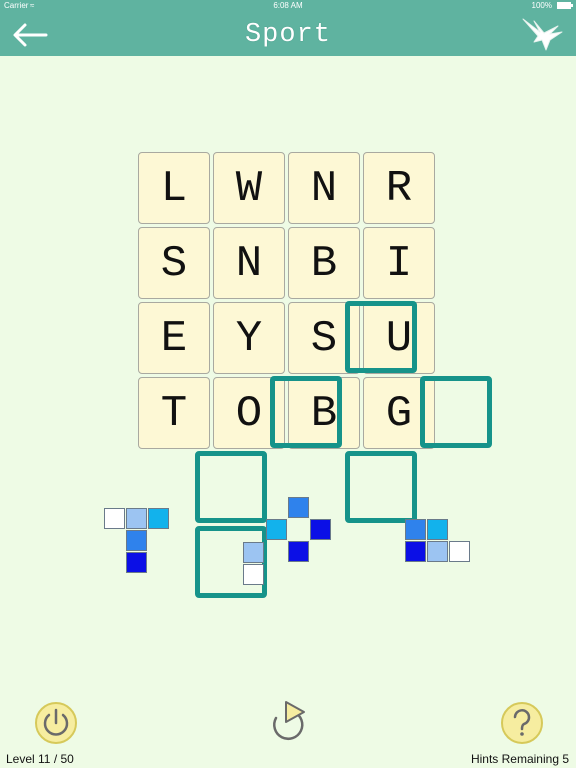  What do you see at coordinates (174, 188) in the screenshot?
I see `letter-tile: L` at bounding box center [174, 188].